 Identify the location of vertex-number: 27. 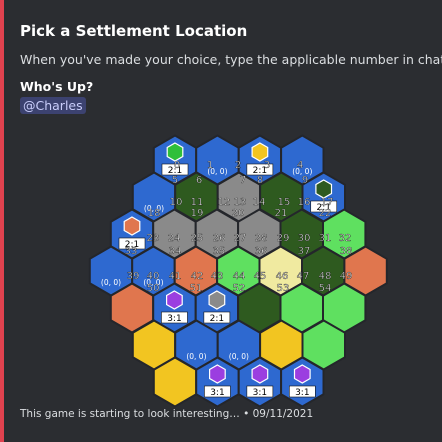
(240, 238).